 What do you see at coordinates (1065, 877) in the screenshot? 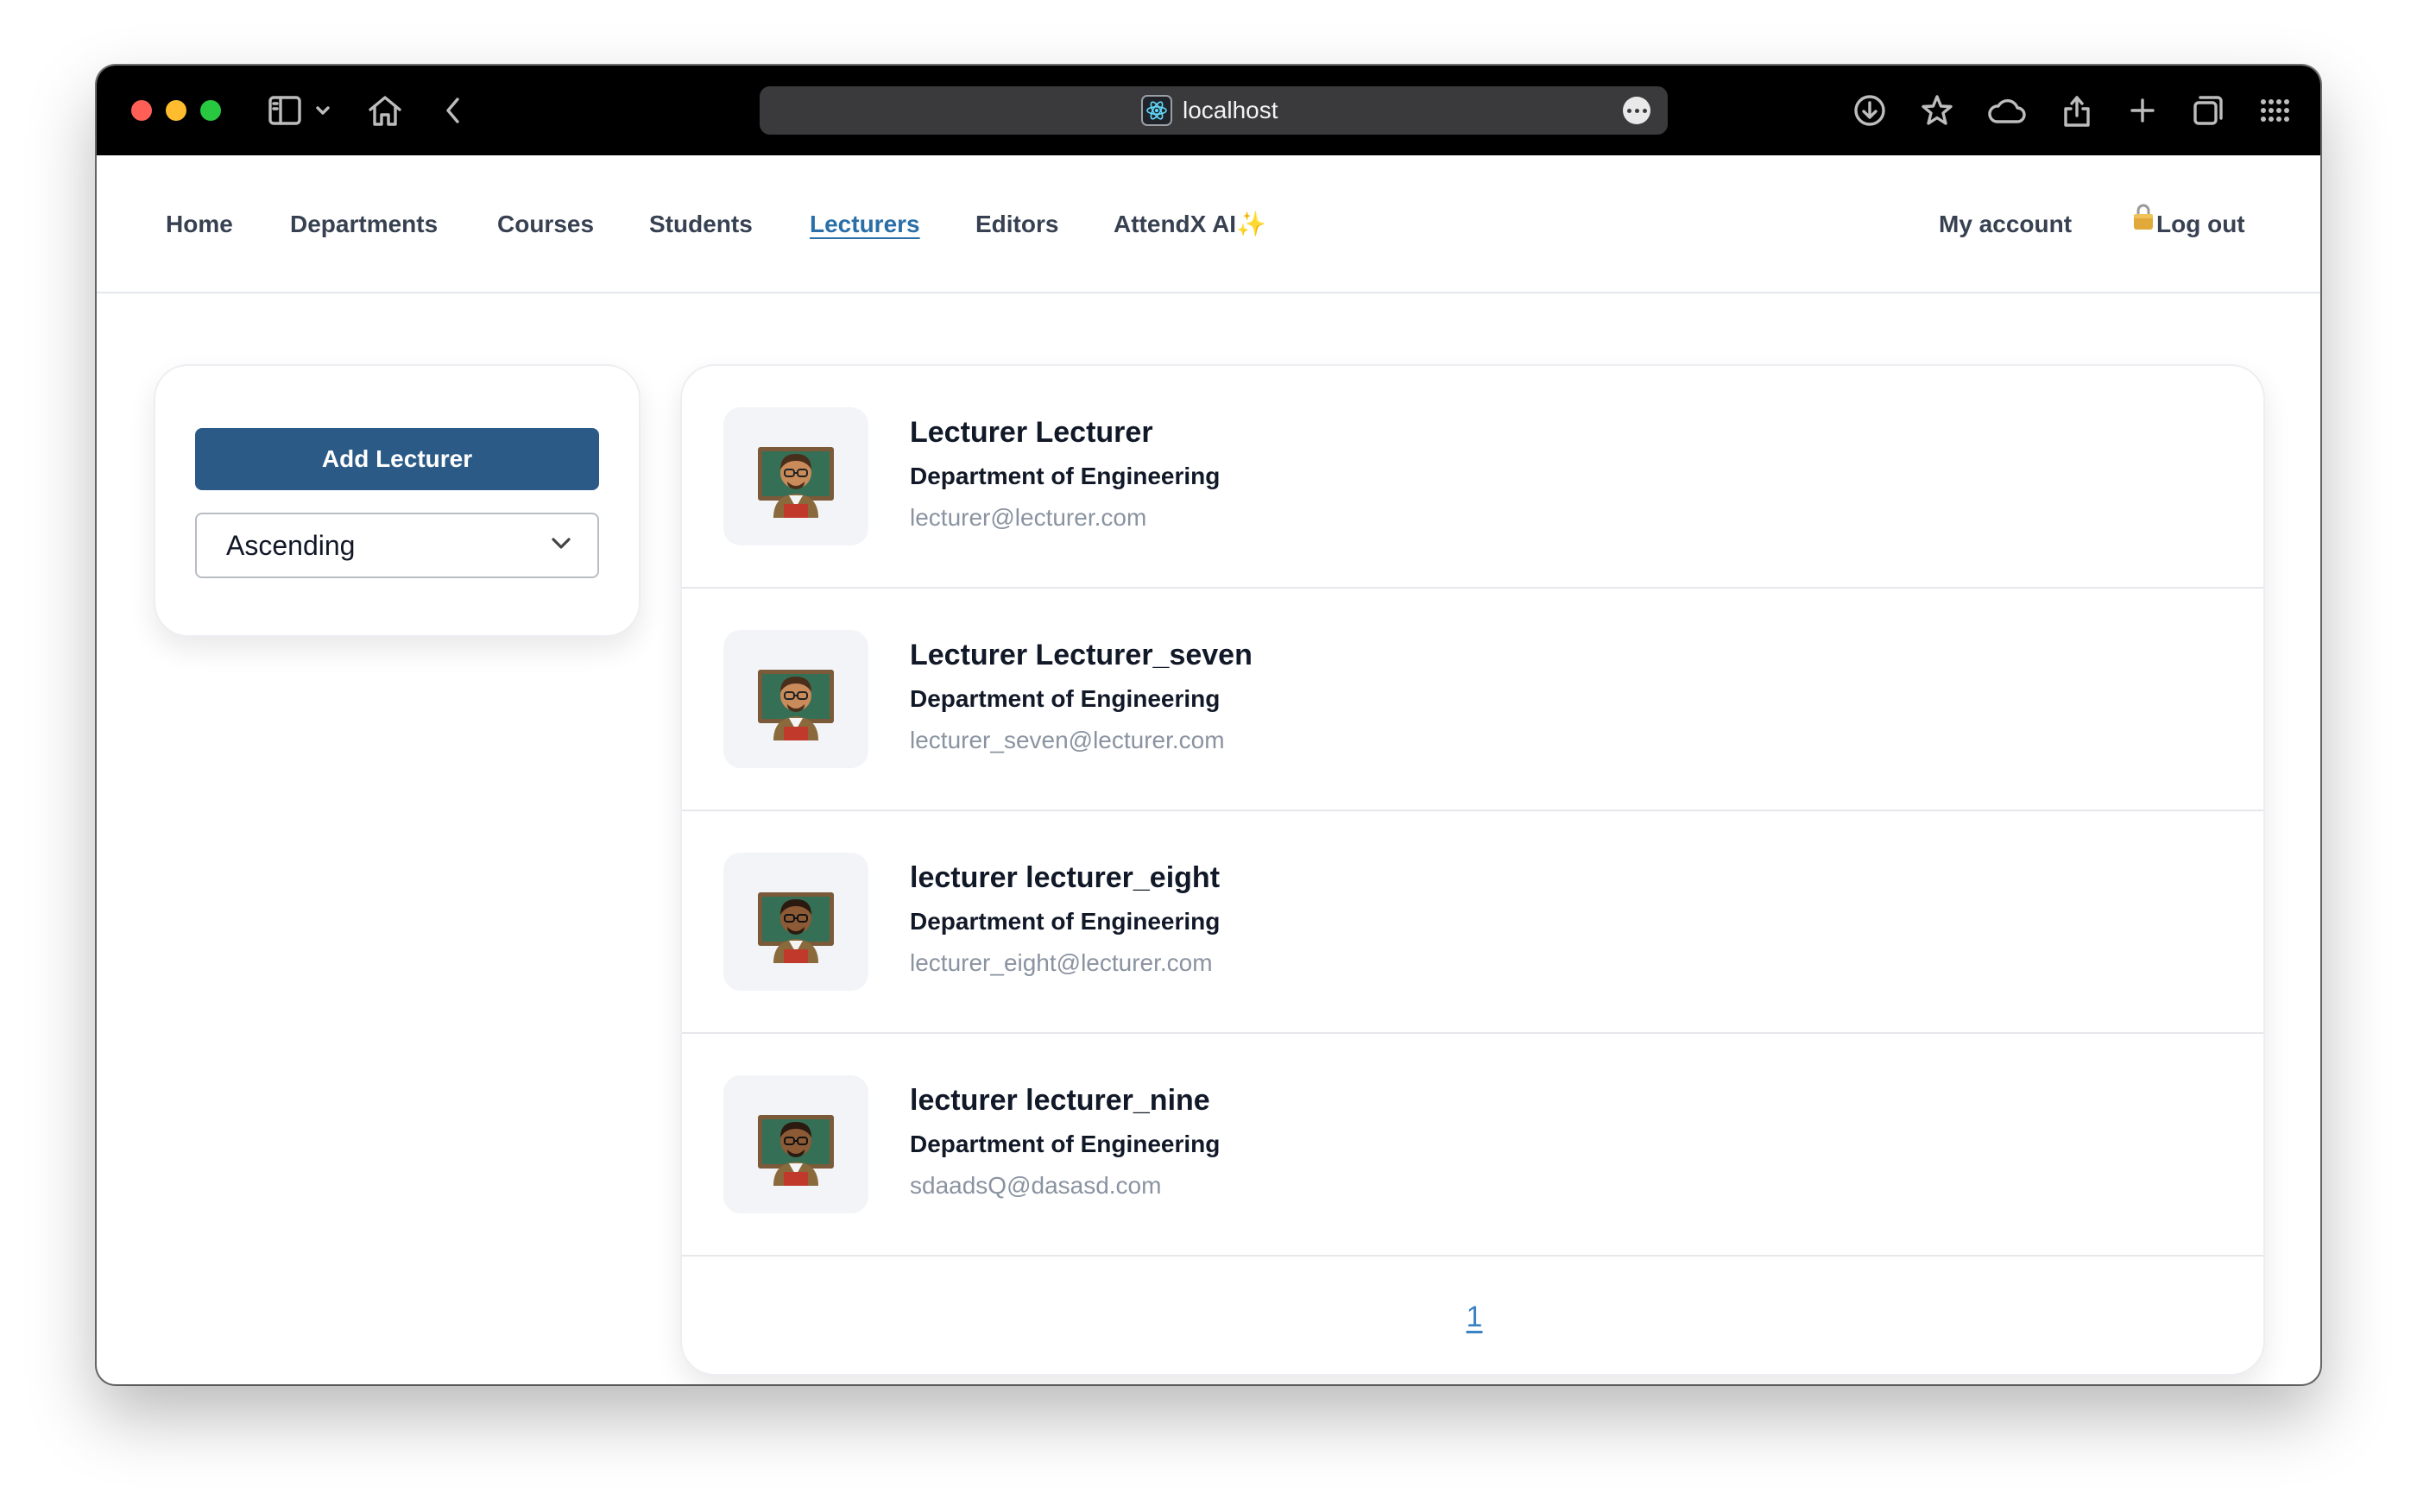
I see `lecturer-name: lecturer lecturer_eight` at bounding box center [1065, 877].